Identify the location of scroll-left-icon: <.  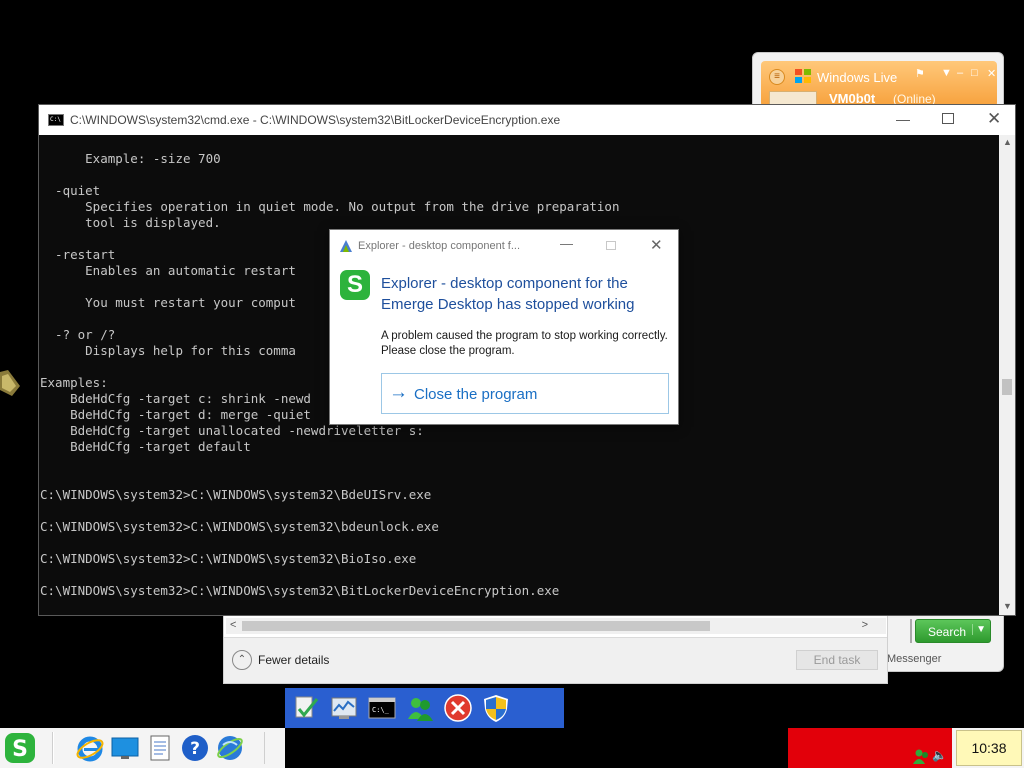
(233, 625).